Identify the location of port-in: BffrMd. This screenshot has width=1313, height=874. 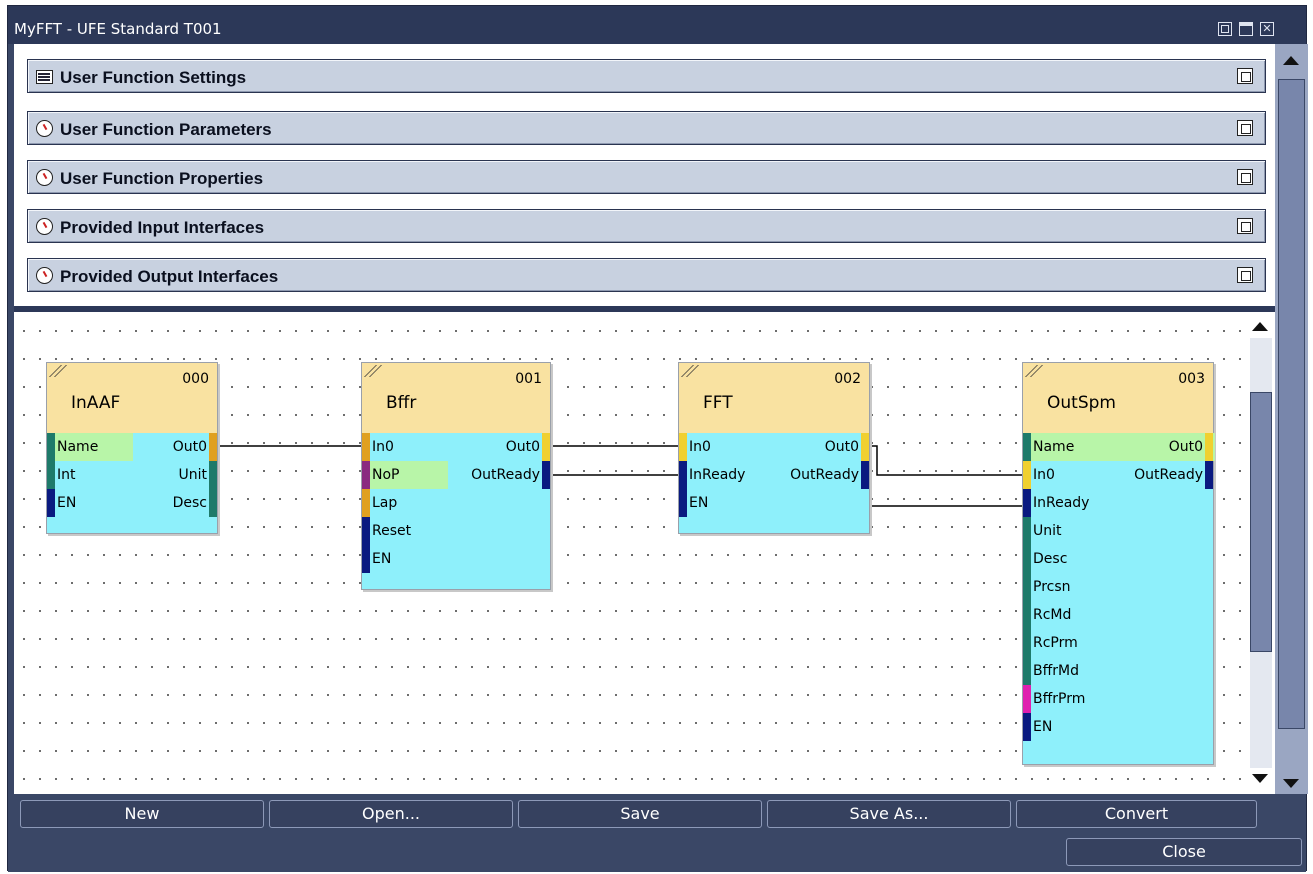
(1051, 671).